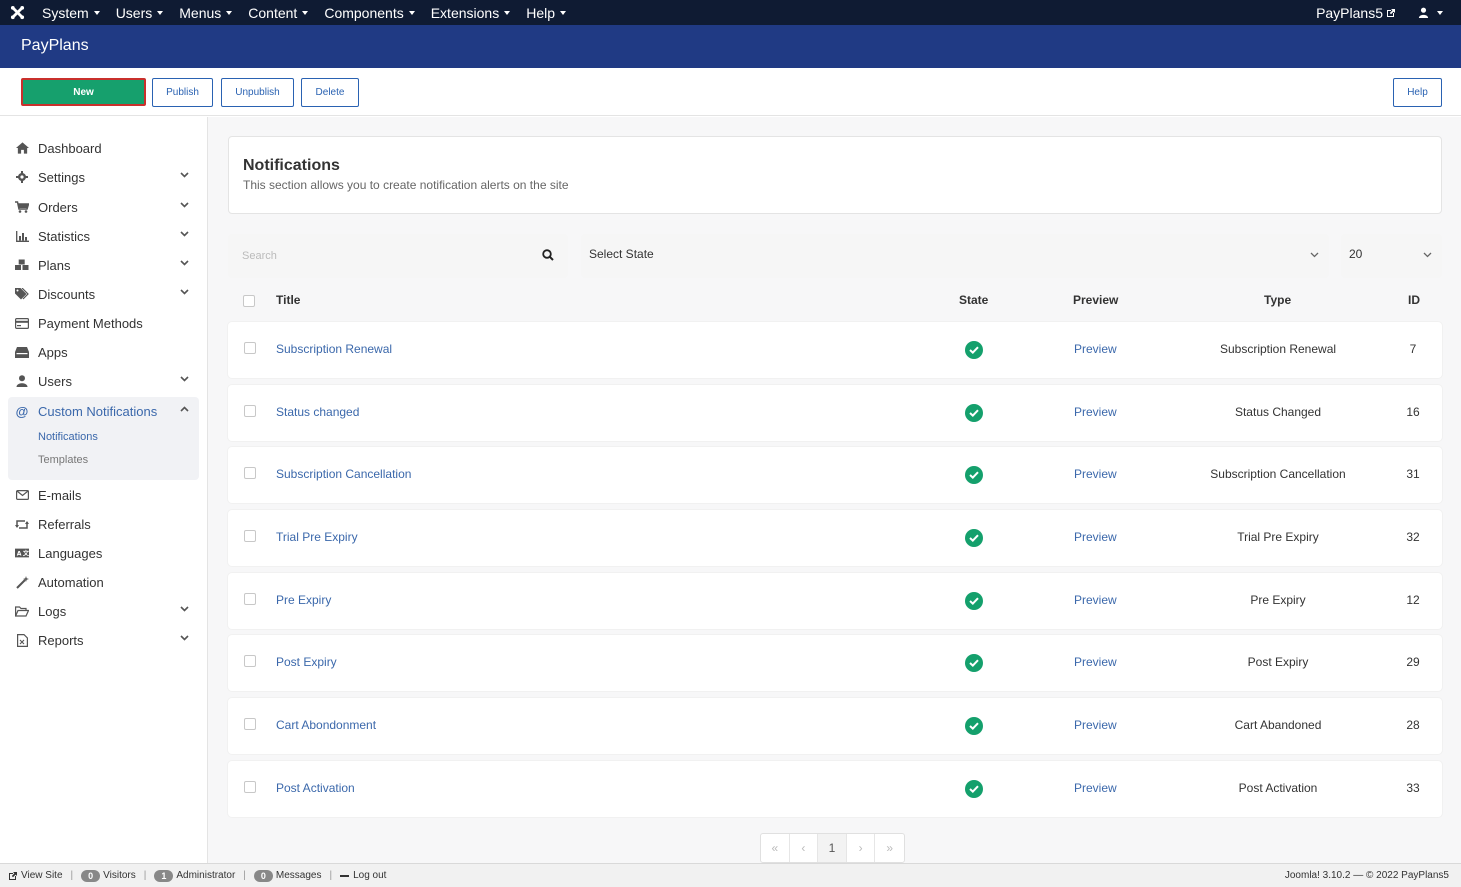 The image size is (1461, 887). I want to click on row-type: Cart Abandoned, so click(1278, 725).